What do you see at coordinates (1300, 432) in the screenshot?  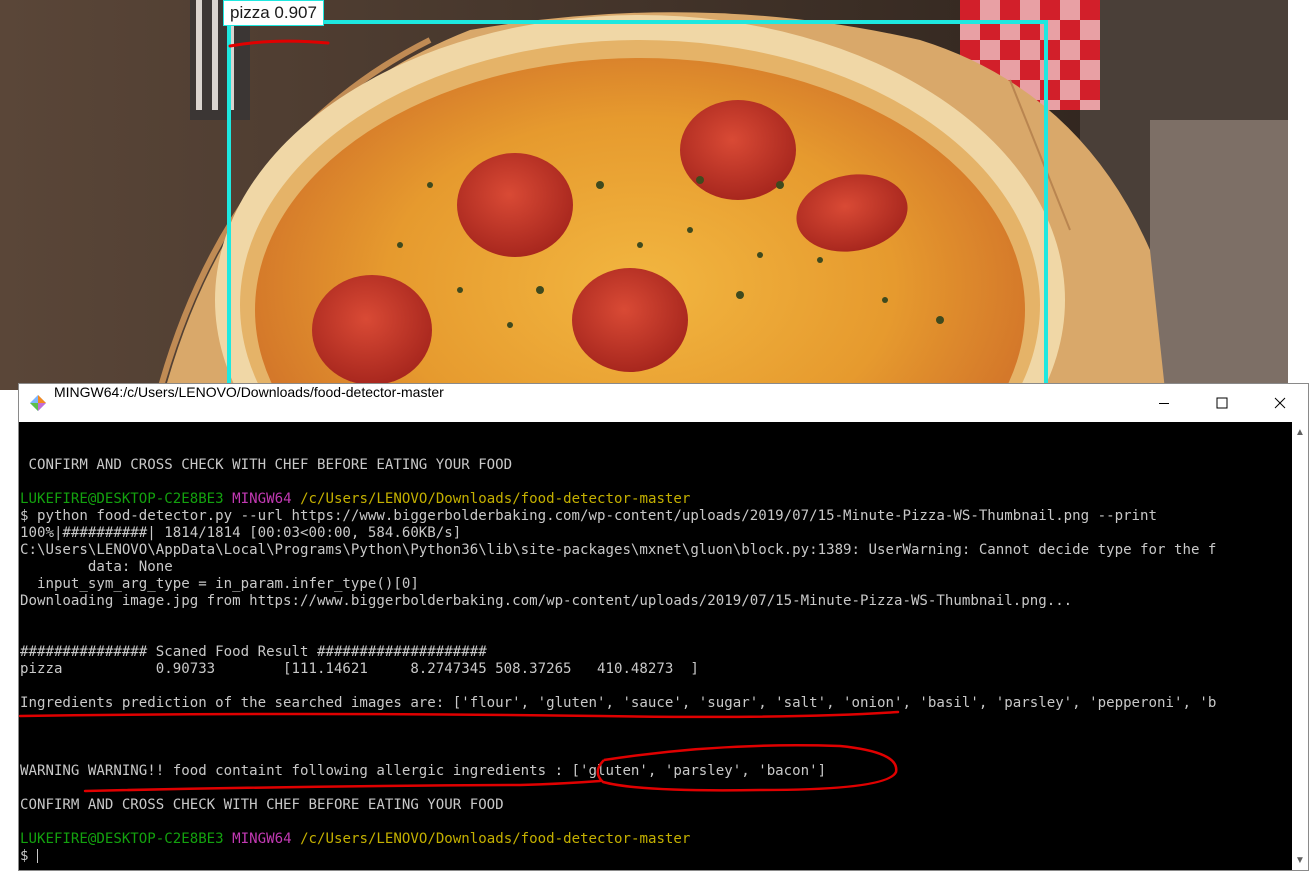 I see `scroll-up-icon: ▲` at bounding box center [1300, 432].